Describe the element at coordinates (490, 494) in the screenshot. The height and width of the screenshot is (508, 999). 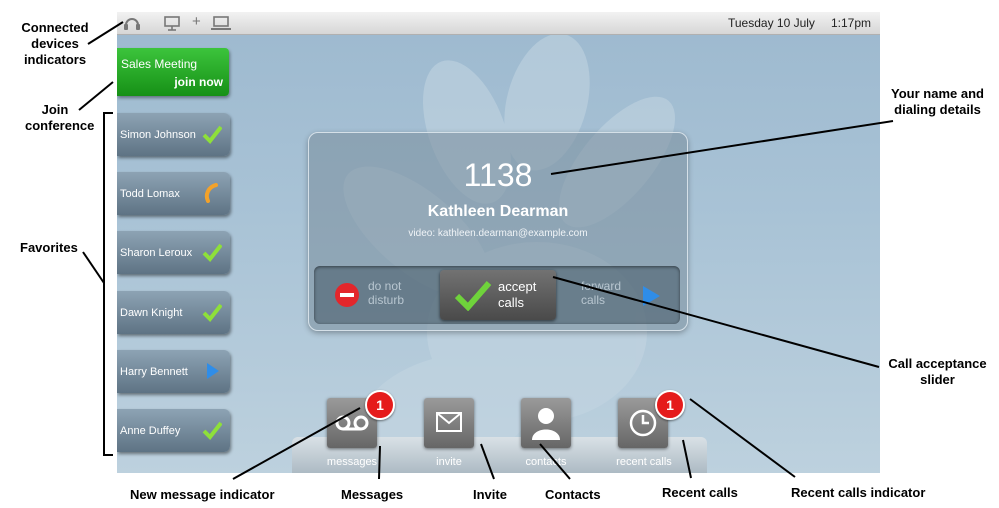
I see `annotation-invite: Invite` at that location.